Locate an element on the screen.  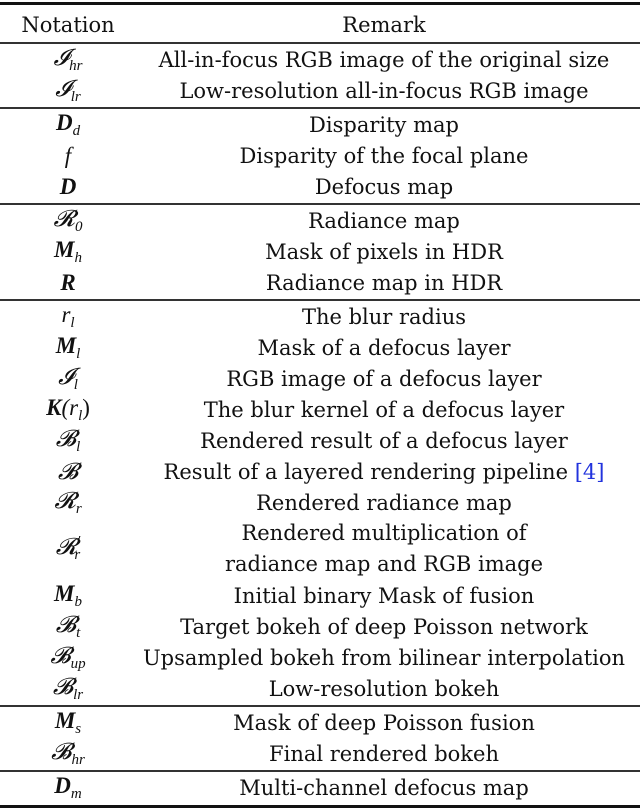
notation-symbol: f is located at coordinates (68, 155).